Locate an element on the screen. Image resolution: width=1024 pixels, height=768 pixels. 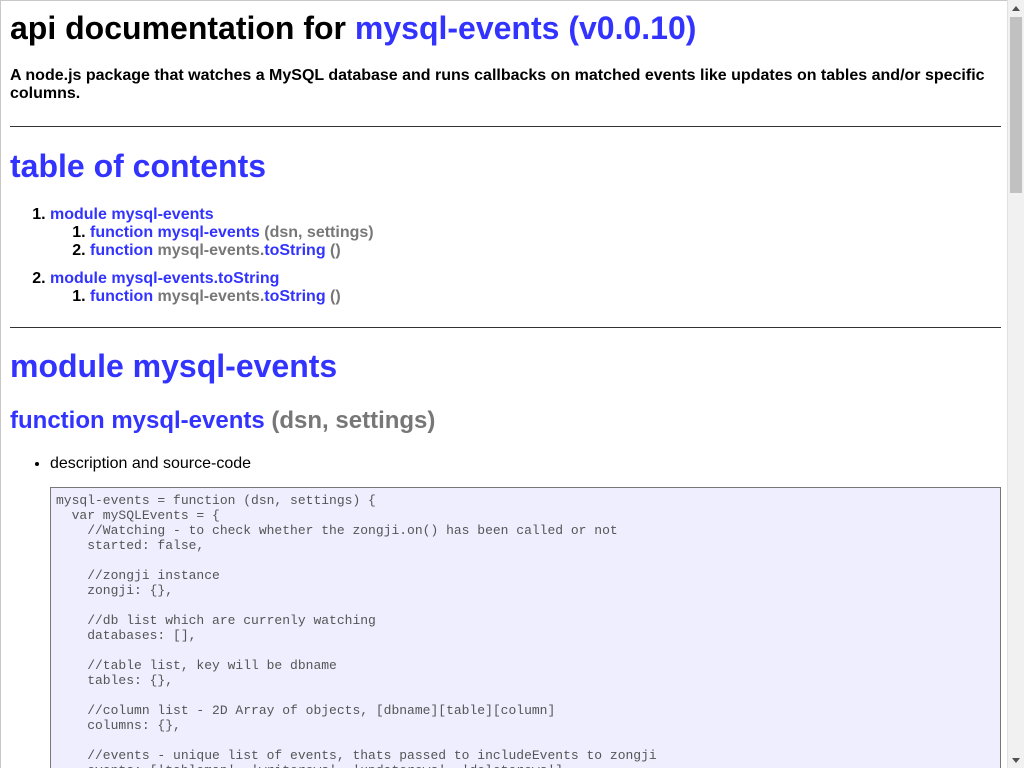
description-item: description and source-code is located at coordinates (150, 464).